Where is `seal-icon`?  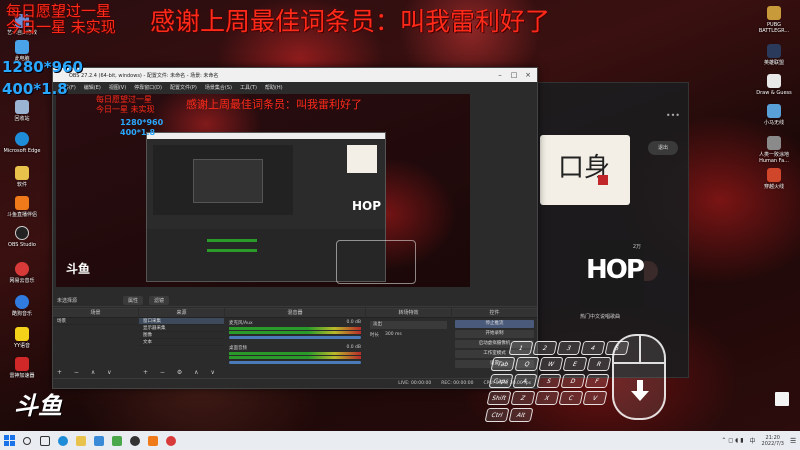
seal-icon is located at coordinates (603, 180).